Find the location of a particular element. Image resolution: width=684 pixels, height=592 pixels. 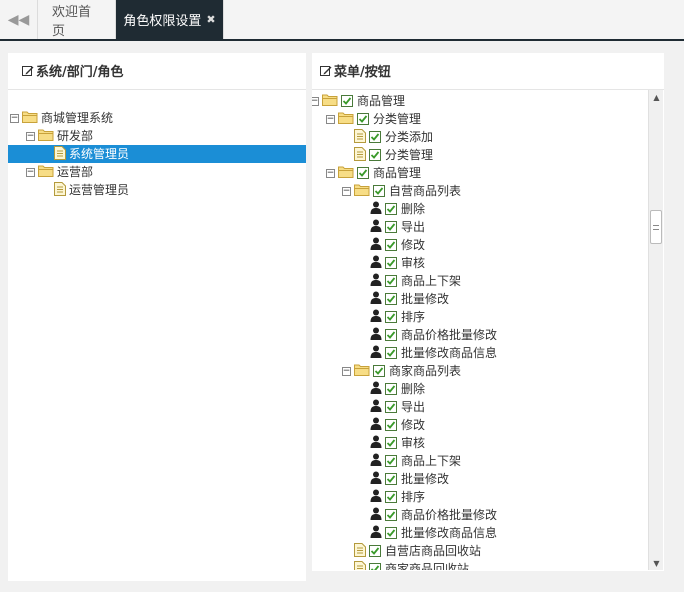

tree-node: − 分类管理 is located at coordinates (373, 119).